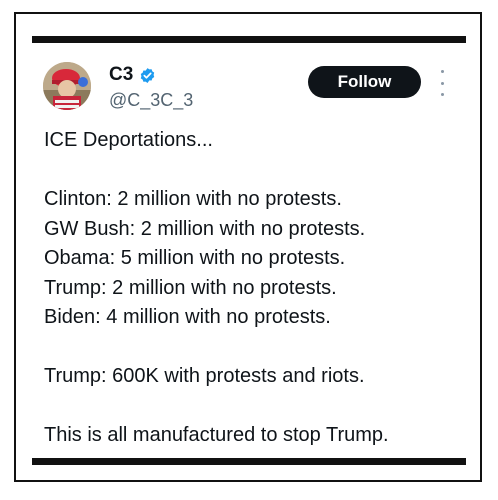 The image size is (498, 500). I want to click on avatar-image, so click(67, 86).